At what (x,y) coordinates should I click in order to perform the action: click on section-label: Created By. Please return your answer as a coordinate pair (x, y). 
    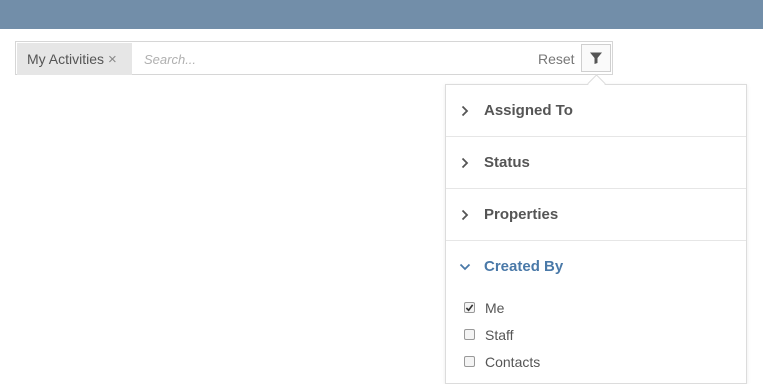
    Looking at the image, I should click on (524, 266).